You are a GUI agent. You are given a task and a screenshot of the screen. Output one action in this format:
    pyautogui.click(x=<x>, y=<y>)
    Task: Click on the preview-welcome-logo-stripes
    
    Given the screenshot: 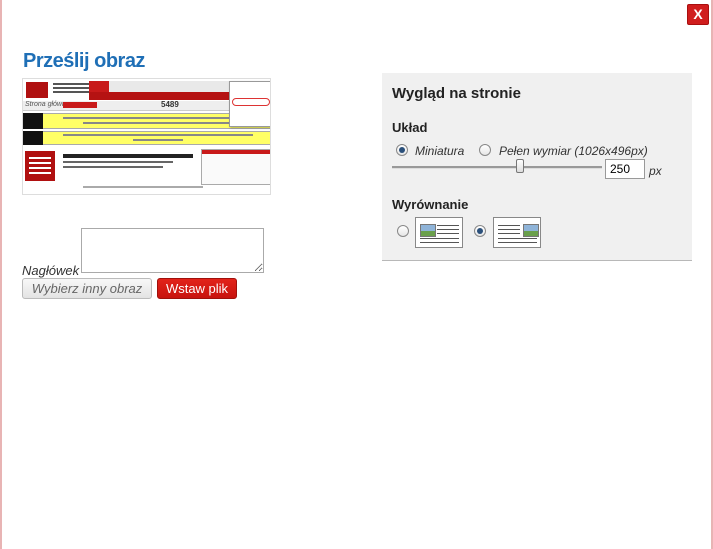 What is the action you would take?
    pyautogui.click(x=40, y=166)
    